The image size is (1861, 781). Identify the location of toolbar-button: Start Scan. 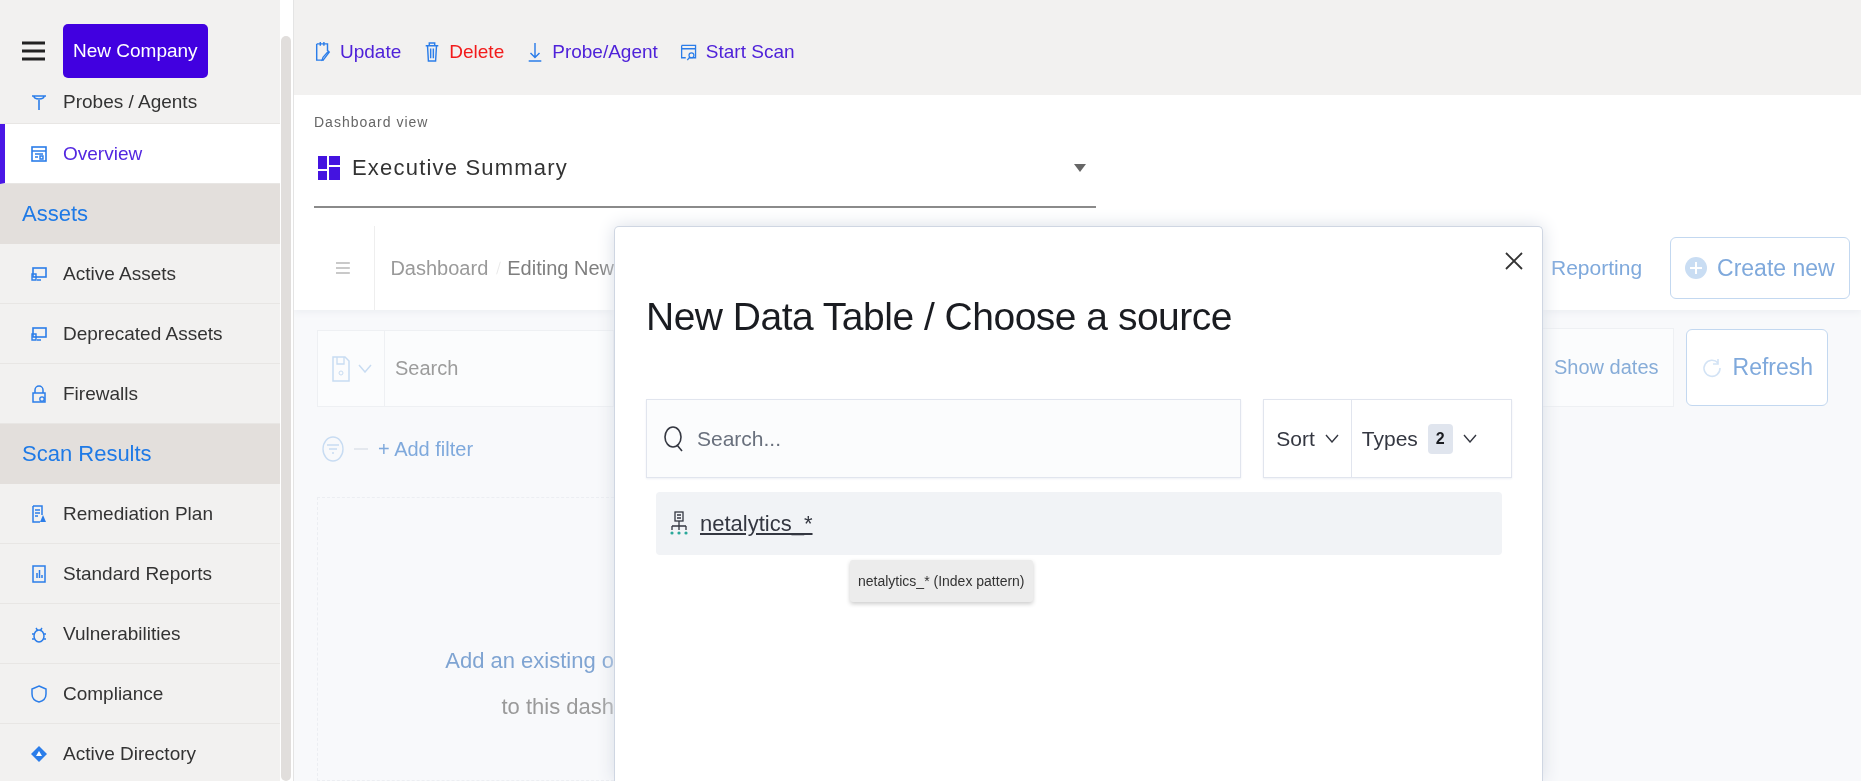
(737, 51).